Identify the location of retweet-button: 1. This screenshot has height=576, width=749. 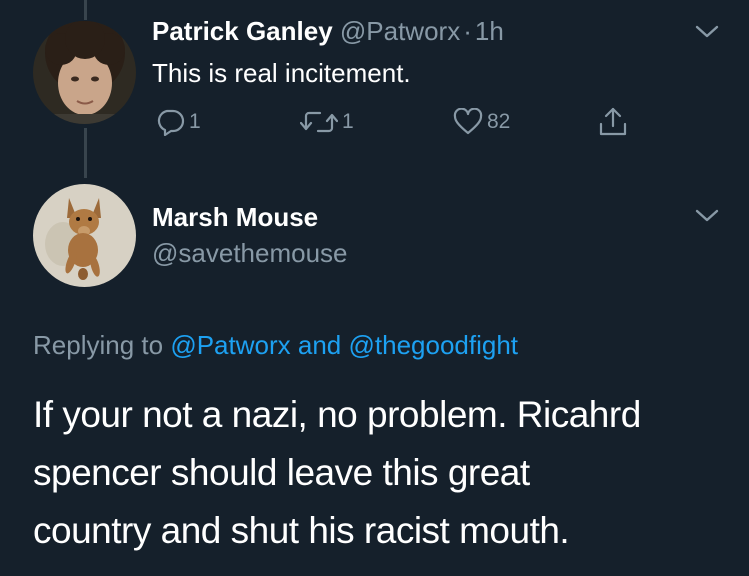
(327, 122).